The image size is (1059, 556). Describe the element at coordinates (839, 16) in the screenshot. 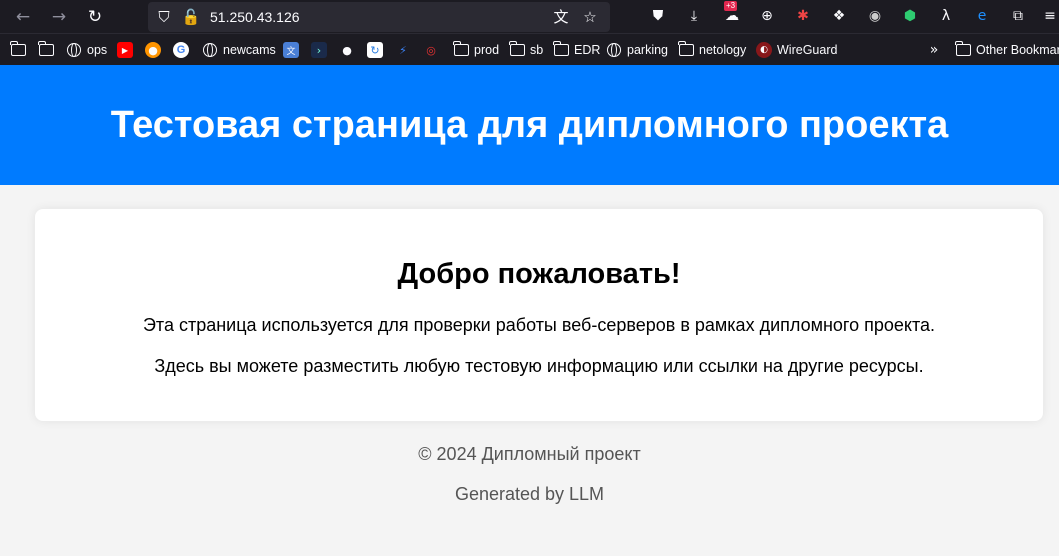

I see `puzzle-extension-icon: ❖` at that location.